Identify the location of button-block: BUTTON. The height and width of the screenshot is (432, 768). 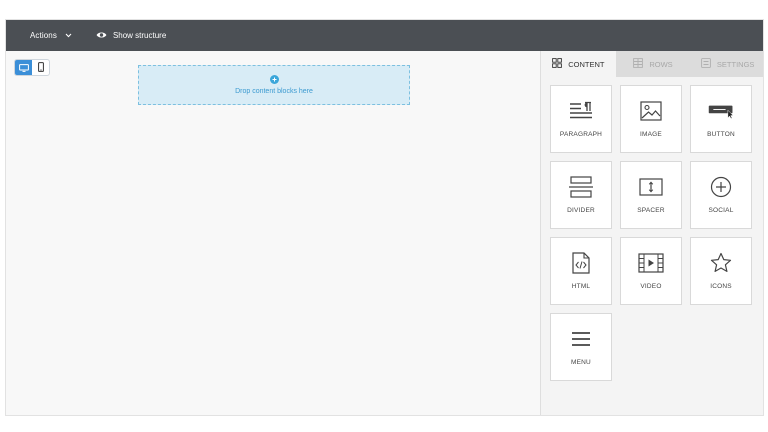
(721, 119).